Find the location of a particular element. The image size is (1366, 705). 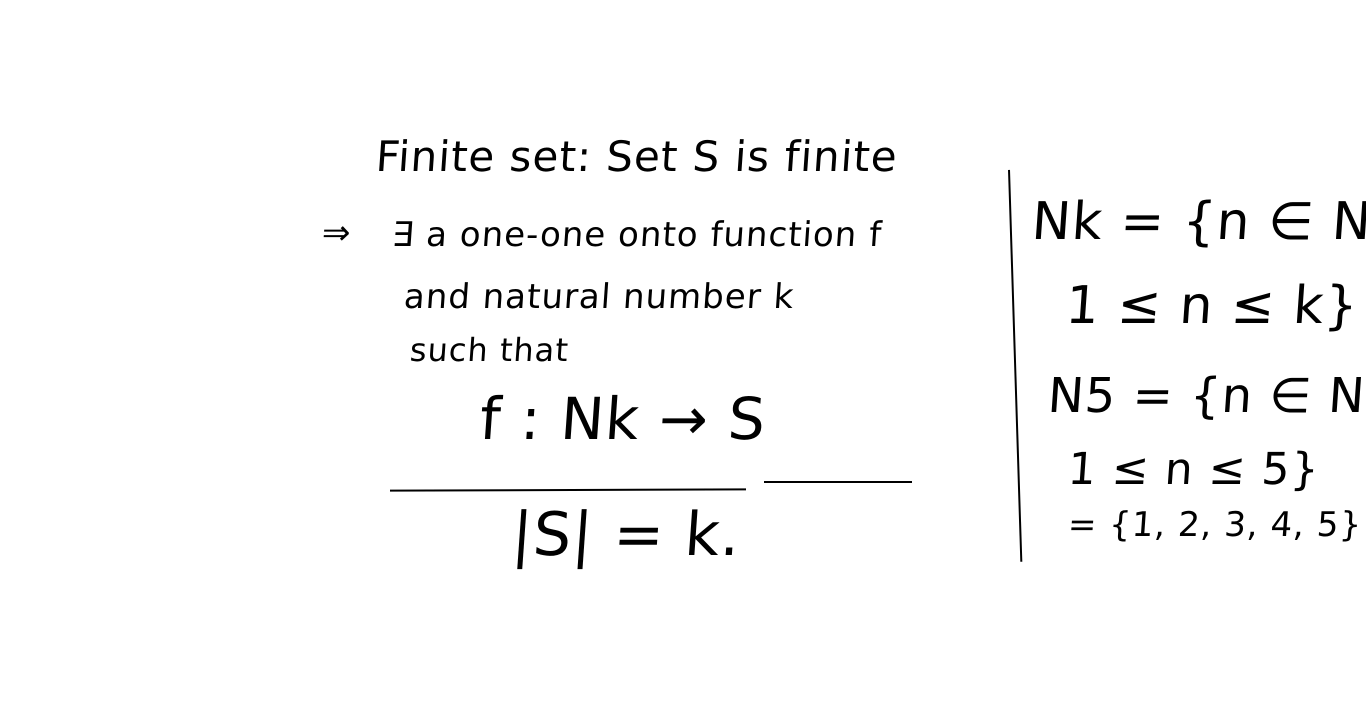

nk-definition-line2: 1 ≤ n ≤ k} is located at coordinates (1212, 306).